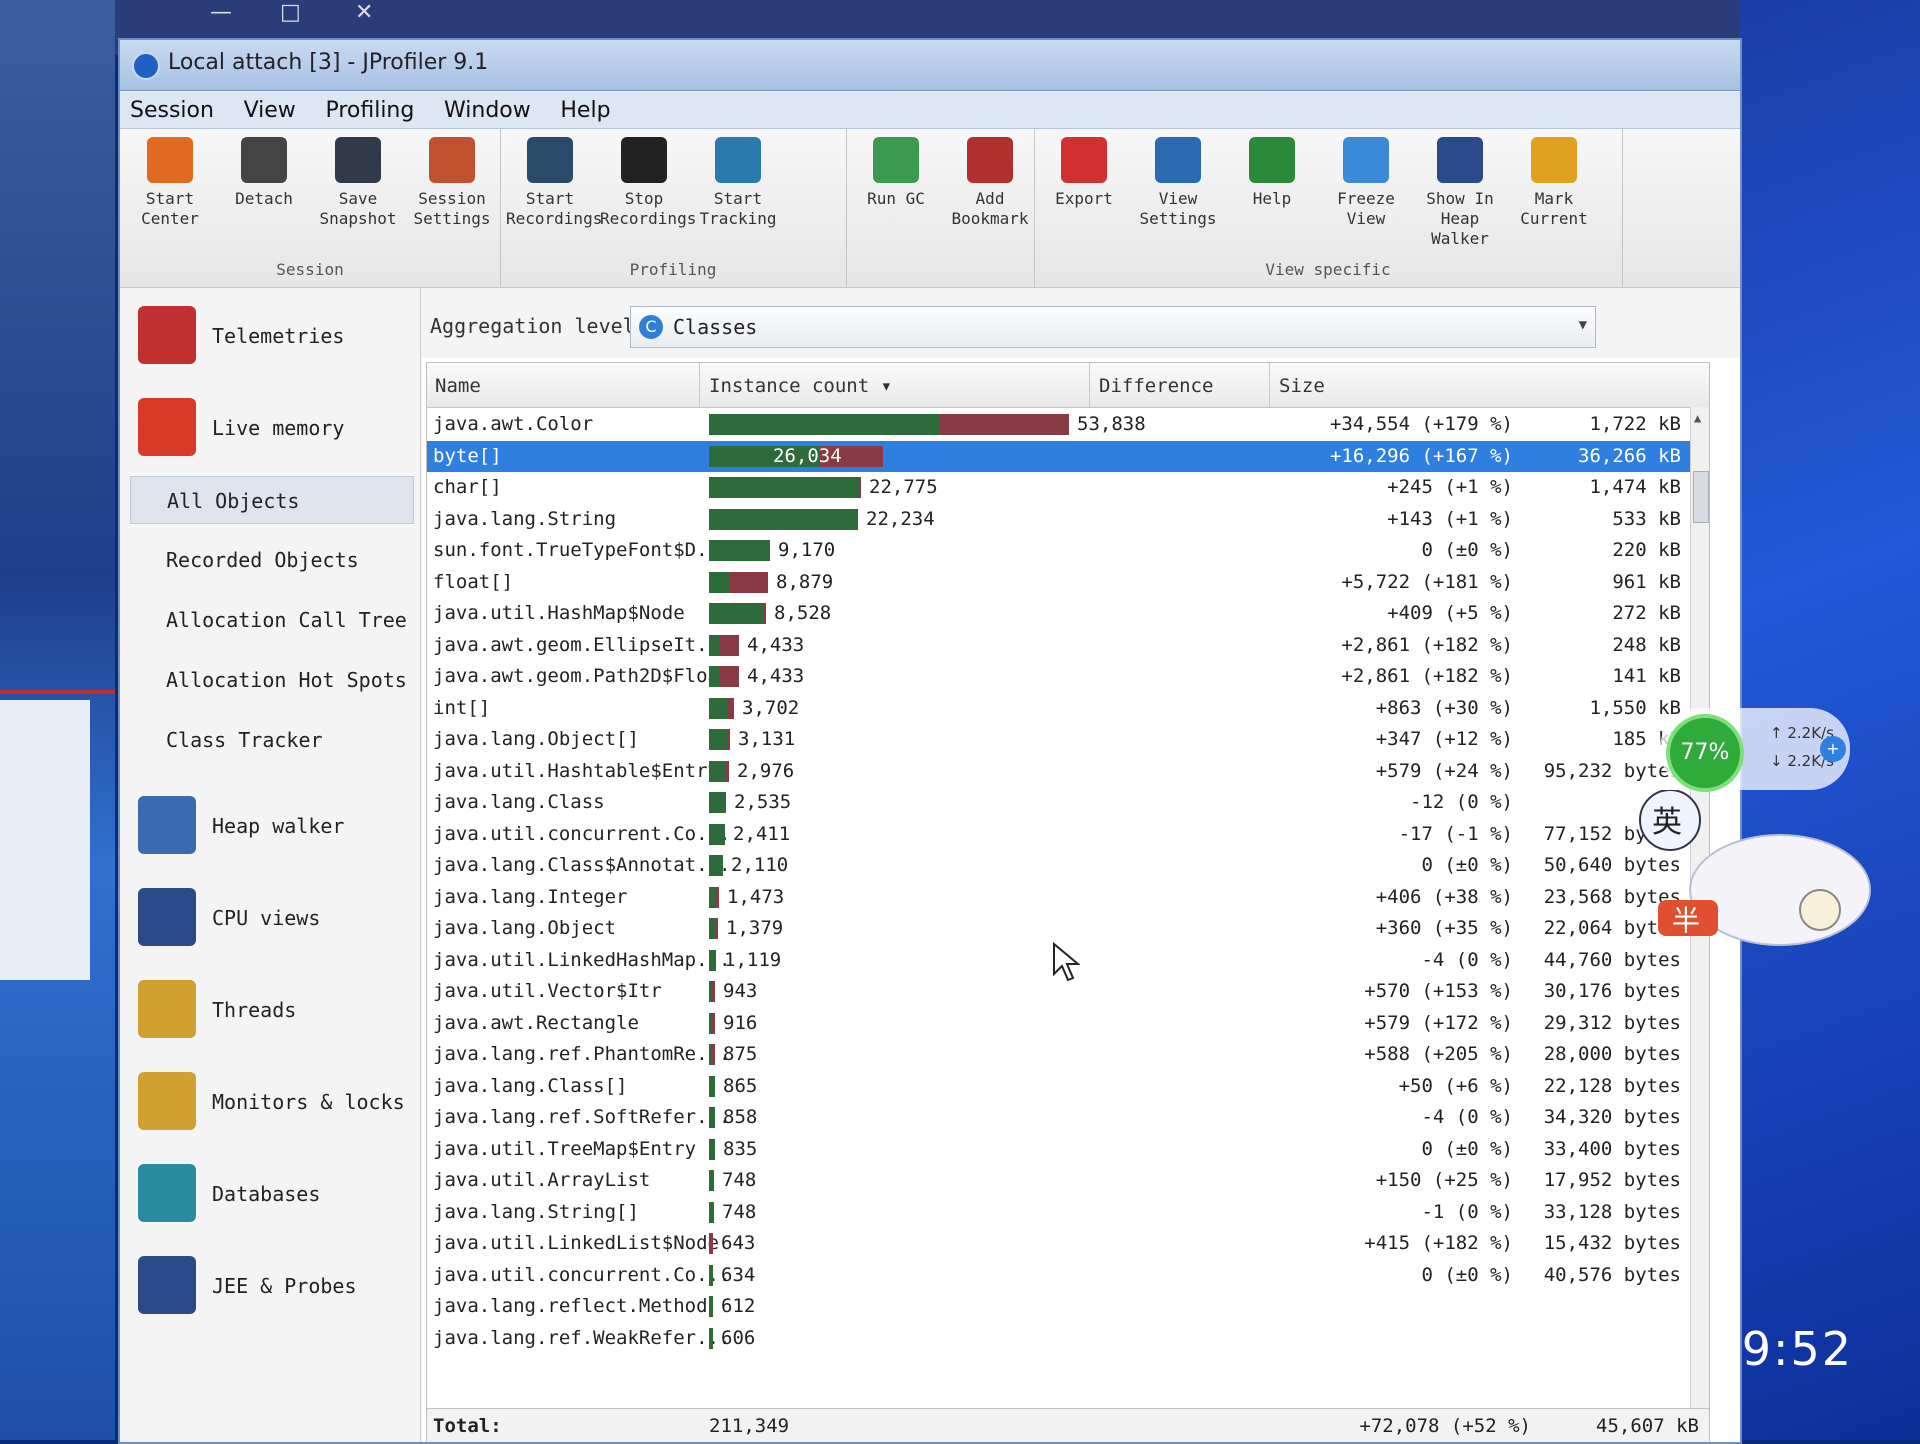 The height and width of the screenshot is (1444, 1920). I want to click on bar-increase-segment, so click(729, 676).